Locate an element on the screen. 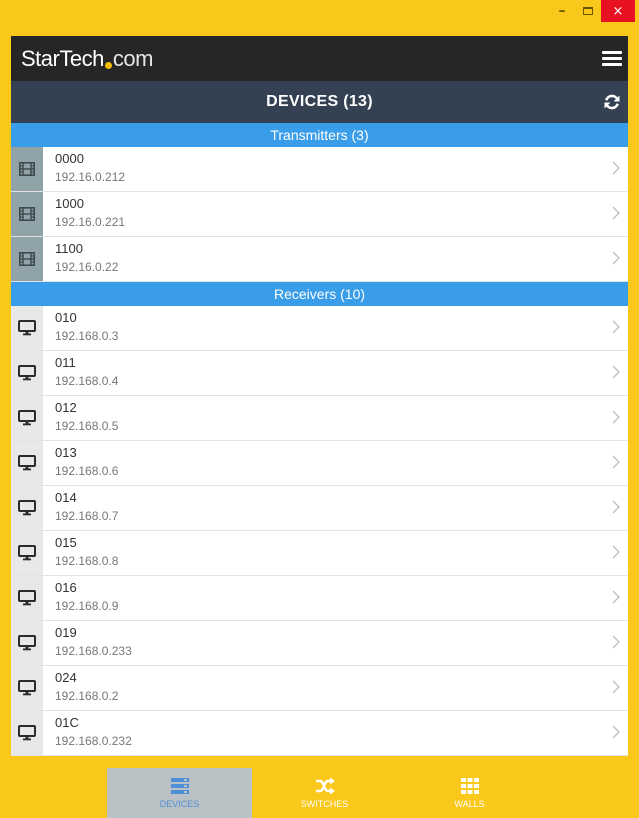  device-ip: 192.16.0.212 is located at coordinates (90, 177).